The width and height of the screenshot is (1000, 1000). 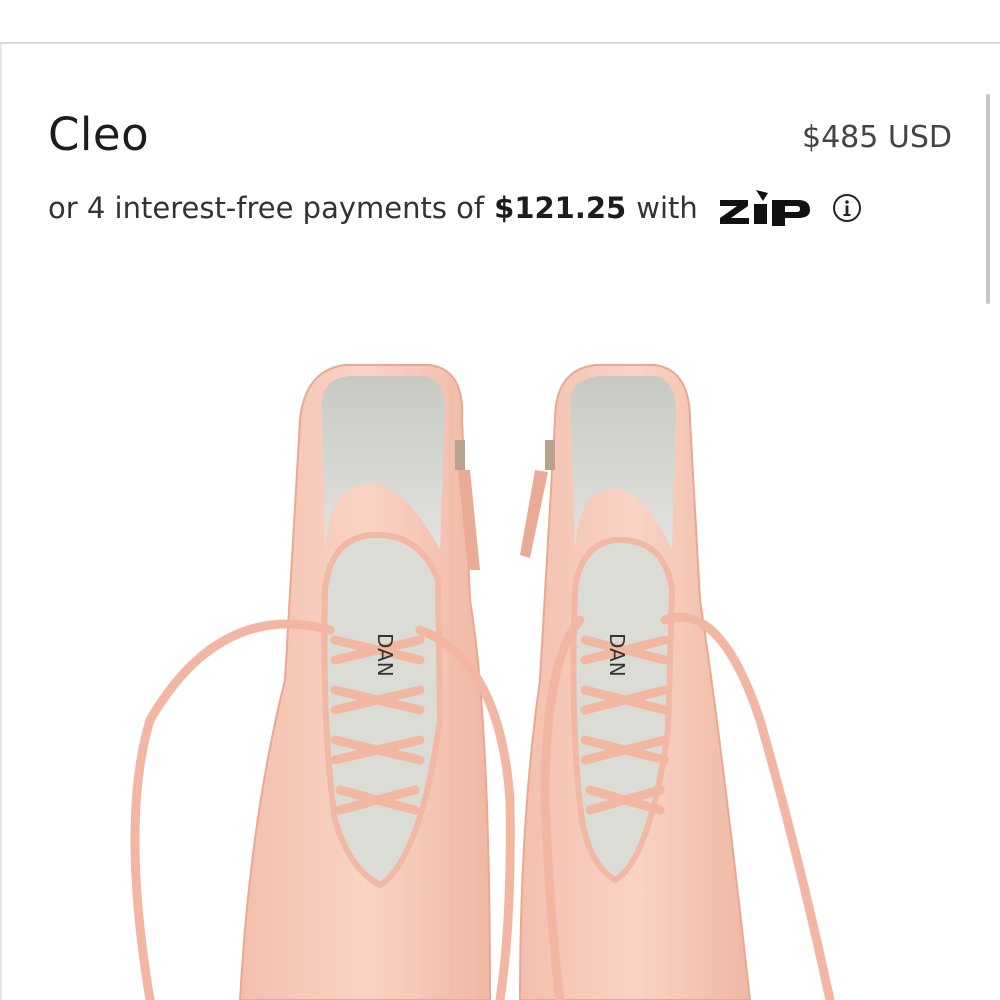 What do you see at coordinates (766, 208) in the screenshot?
I see `zip-logo` at bounding box center [766, 208].